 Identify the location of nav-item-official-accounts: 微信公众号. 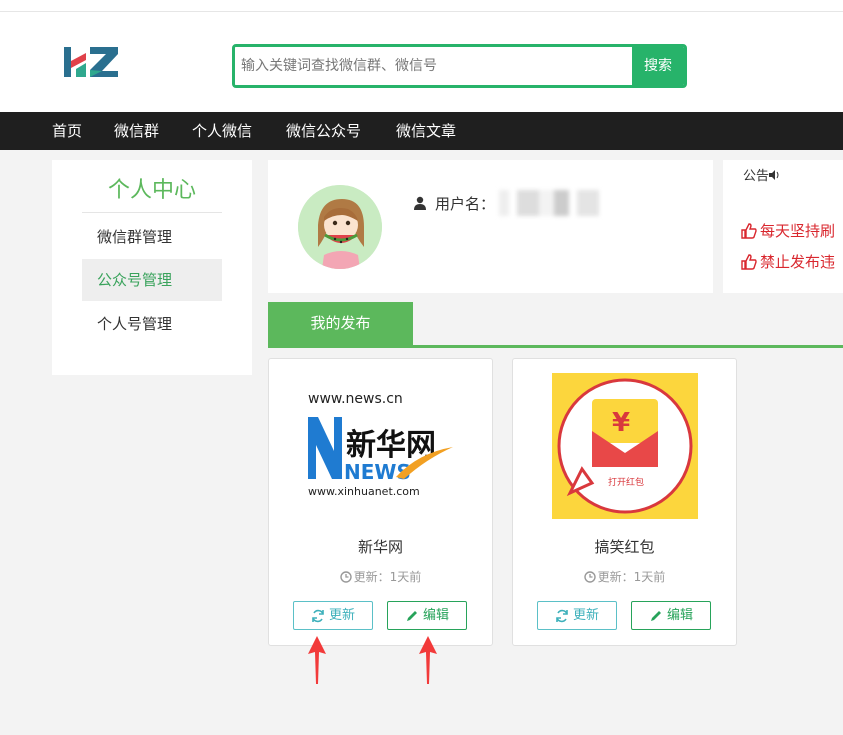
(323, 131).